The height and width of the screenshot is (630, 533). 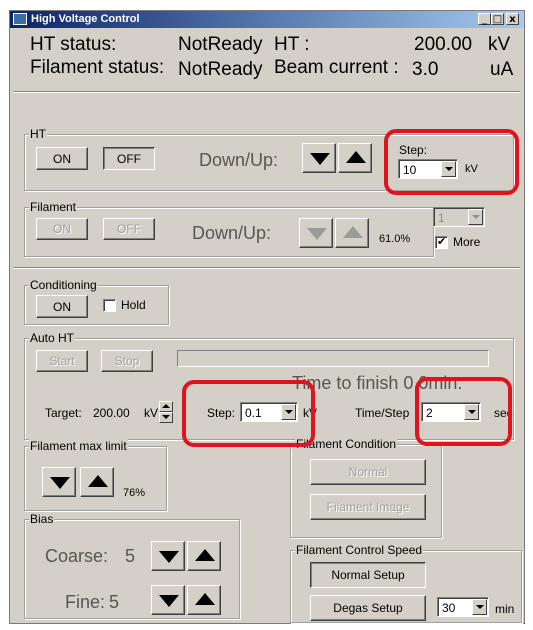 I want to click on max-limit-down-button, so click(x=59, y=482).